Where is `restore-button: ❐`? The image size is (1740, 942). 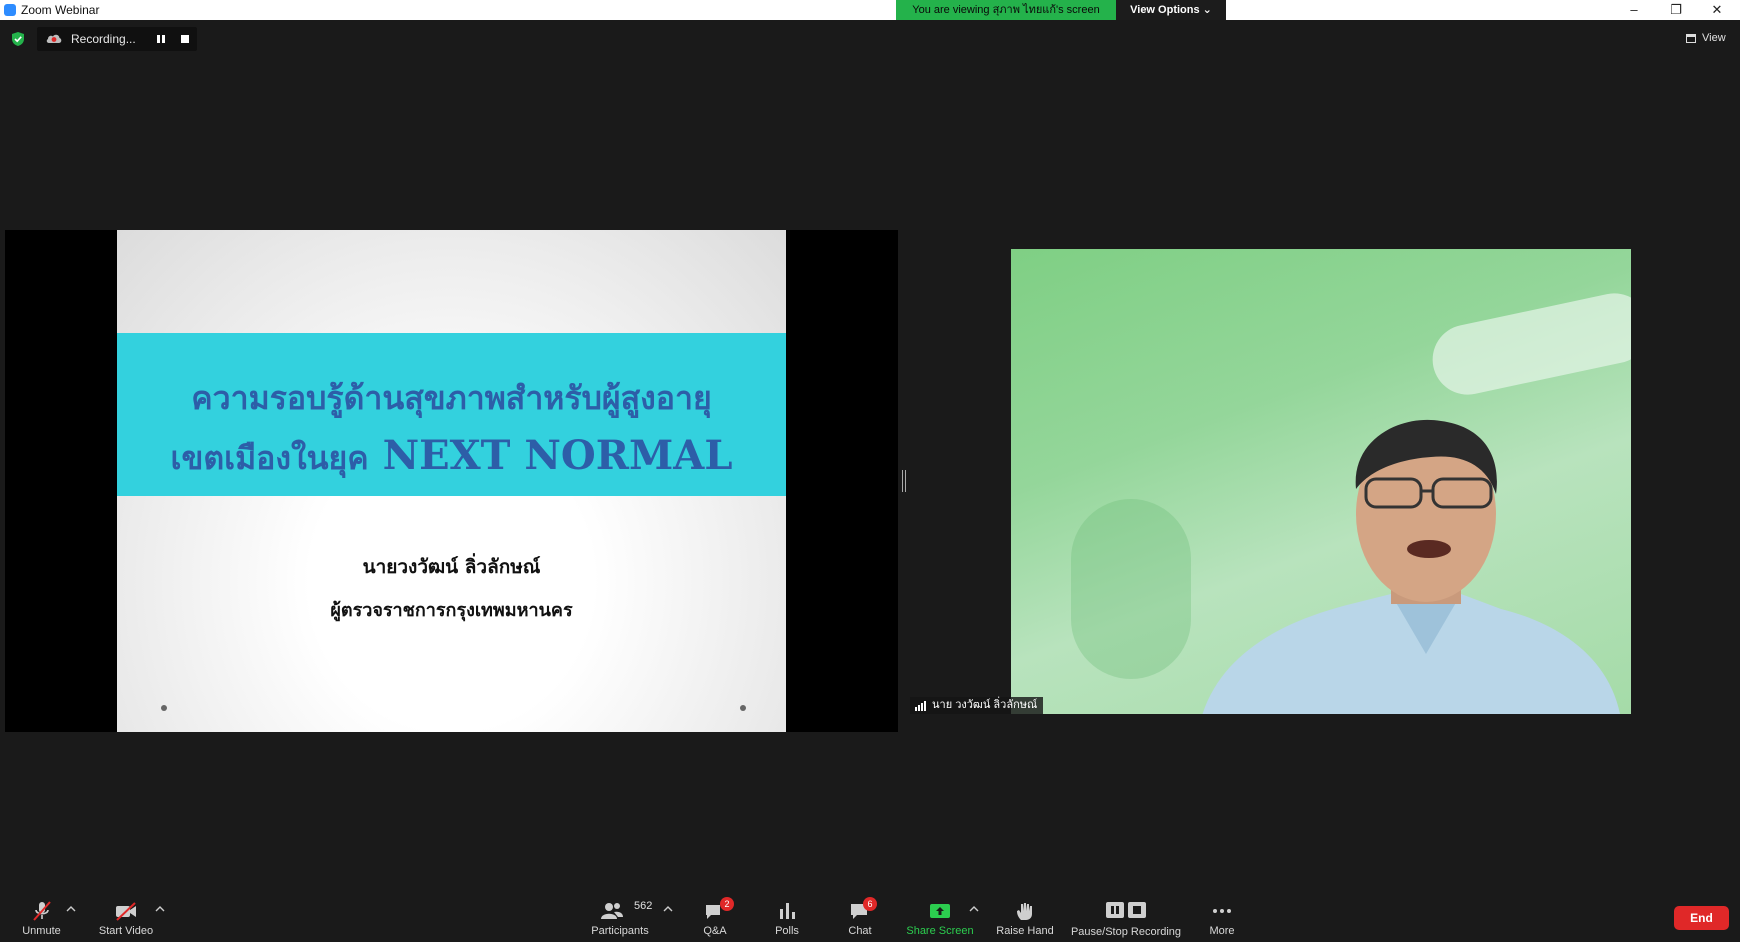
restore-button: ❐ is located at coordinates (1676, 10).